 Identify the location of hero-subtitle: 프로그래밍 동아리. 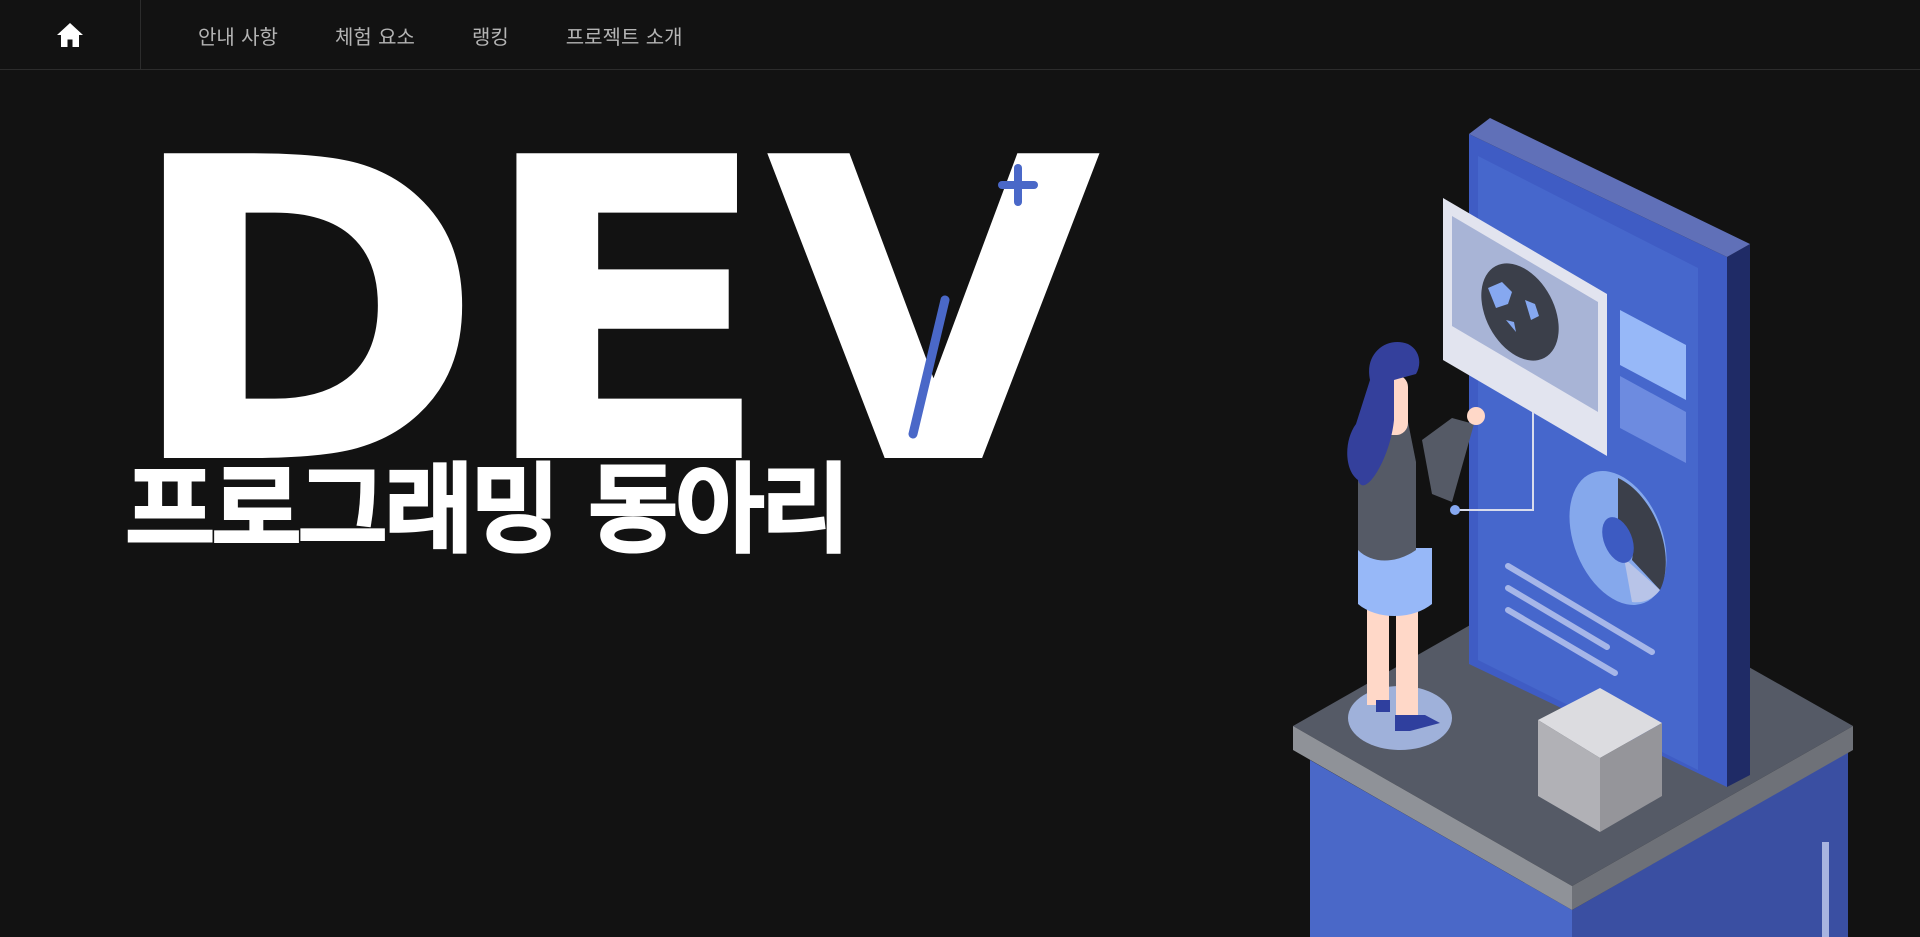
(488, 510).